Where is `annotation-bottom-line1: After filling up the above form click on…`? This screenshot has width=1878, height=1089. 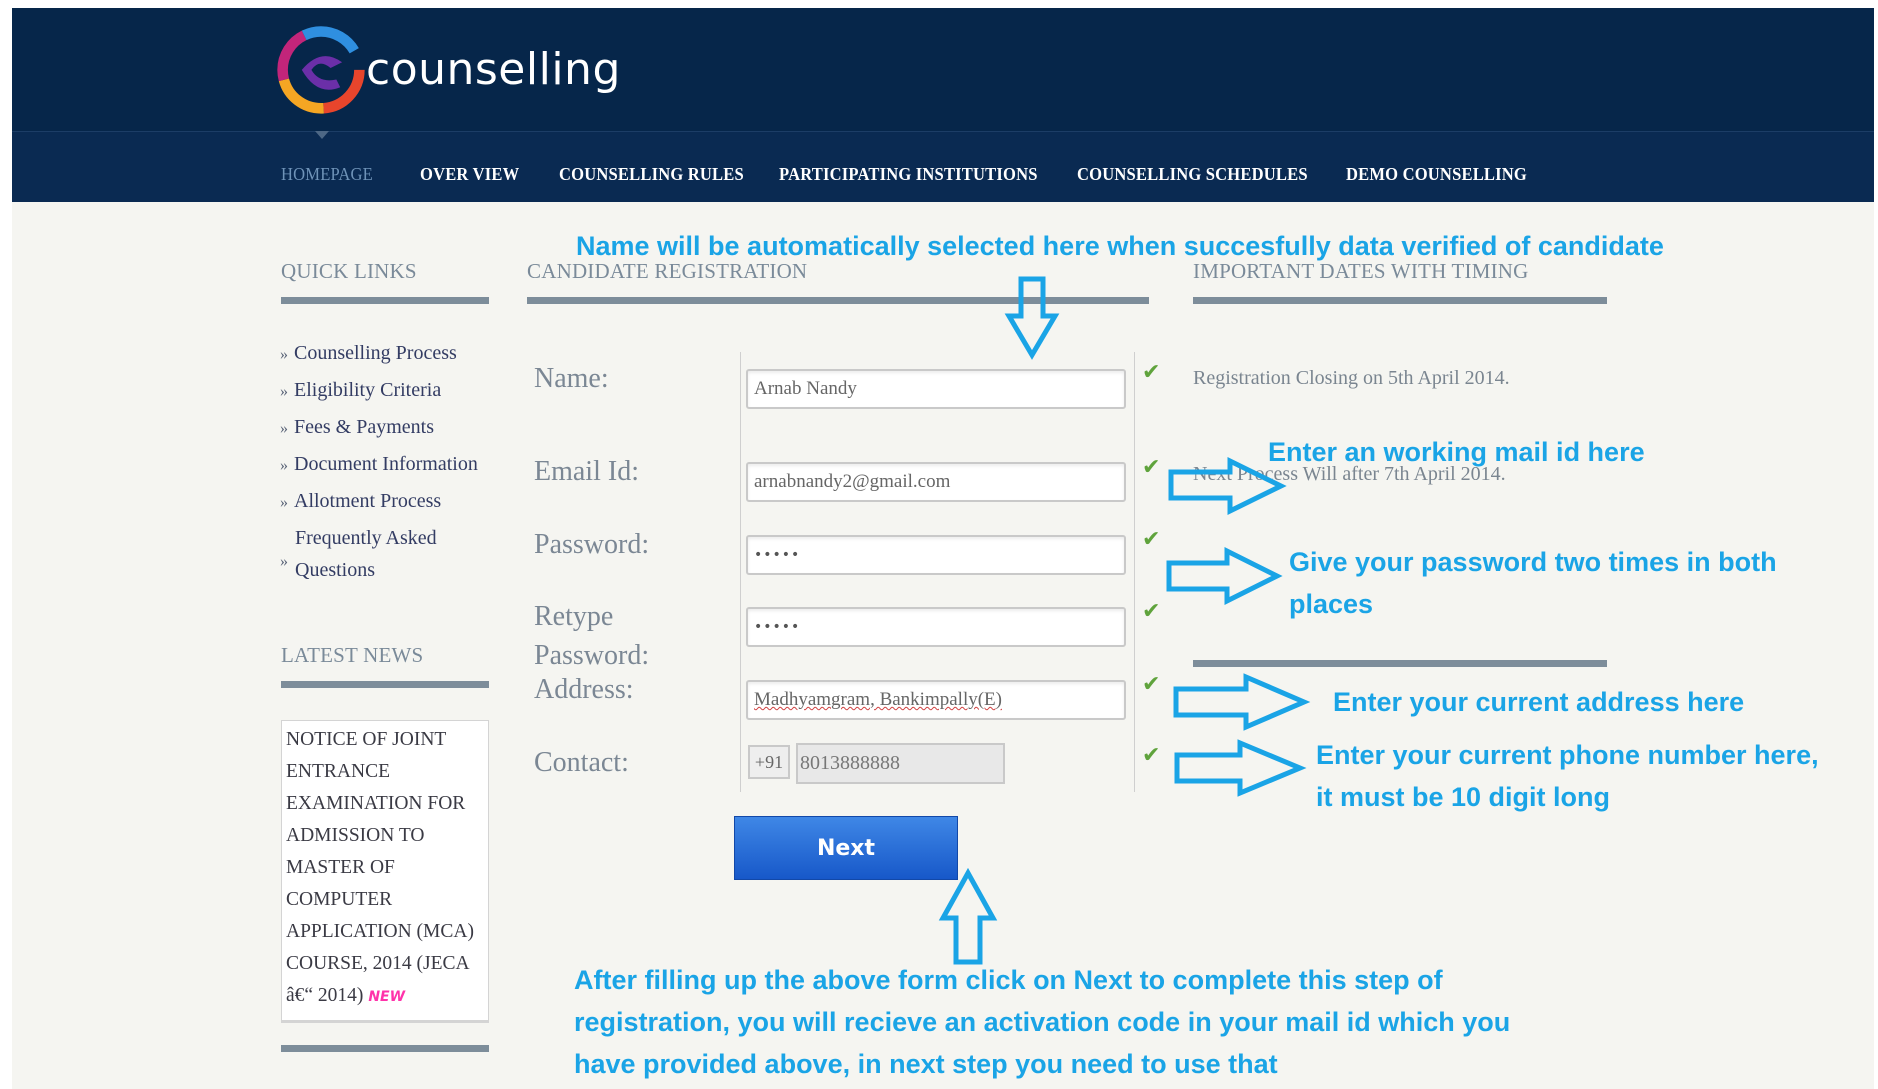
annotation-bottom-line1: After filling up the above form click on… is located at coordinates (1008, 980).